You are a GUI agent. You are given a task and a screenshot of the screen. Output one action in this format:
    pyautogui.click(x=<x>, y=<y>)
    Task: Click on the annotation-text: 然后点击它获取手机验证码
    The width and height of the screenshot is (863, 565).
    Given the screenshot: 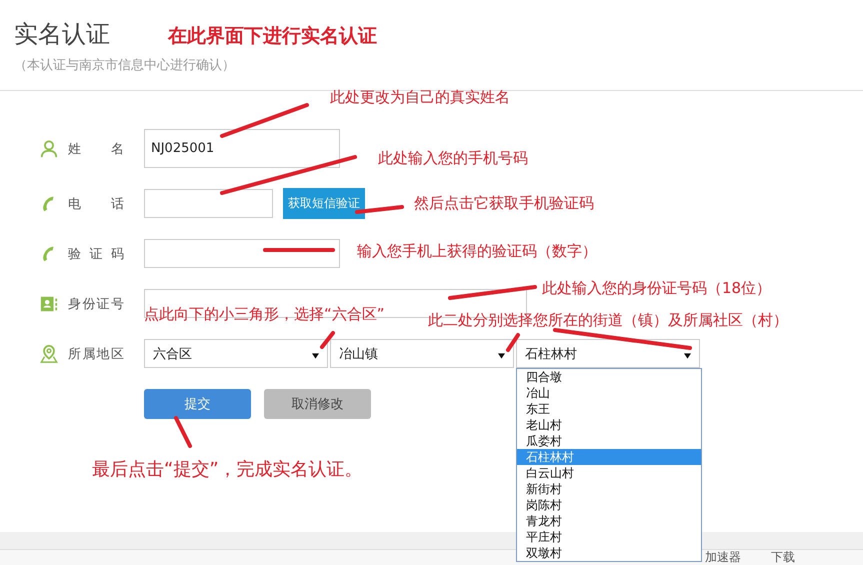 What is the action you would take?
    pyautogui.click(x=504, y=203)
    